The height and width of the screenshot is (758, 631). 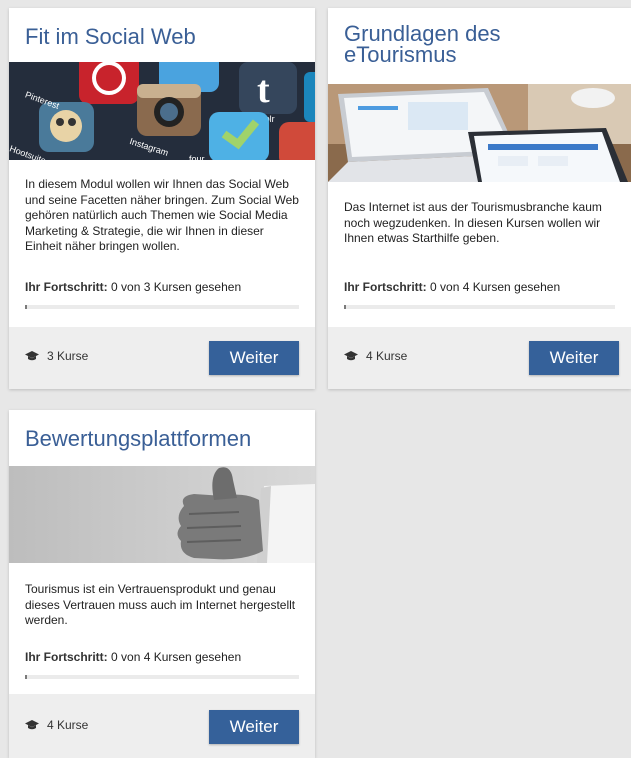 I want to click on progress-text: Ihr Fortschritt: 0 von 3 Kursen gesehen, so click(x=166, y=287).